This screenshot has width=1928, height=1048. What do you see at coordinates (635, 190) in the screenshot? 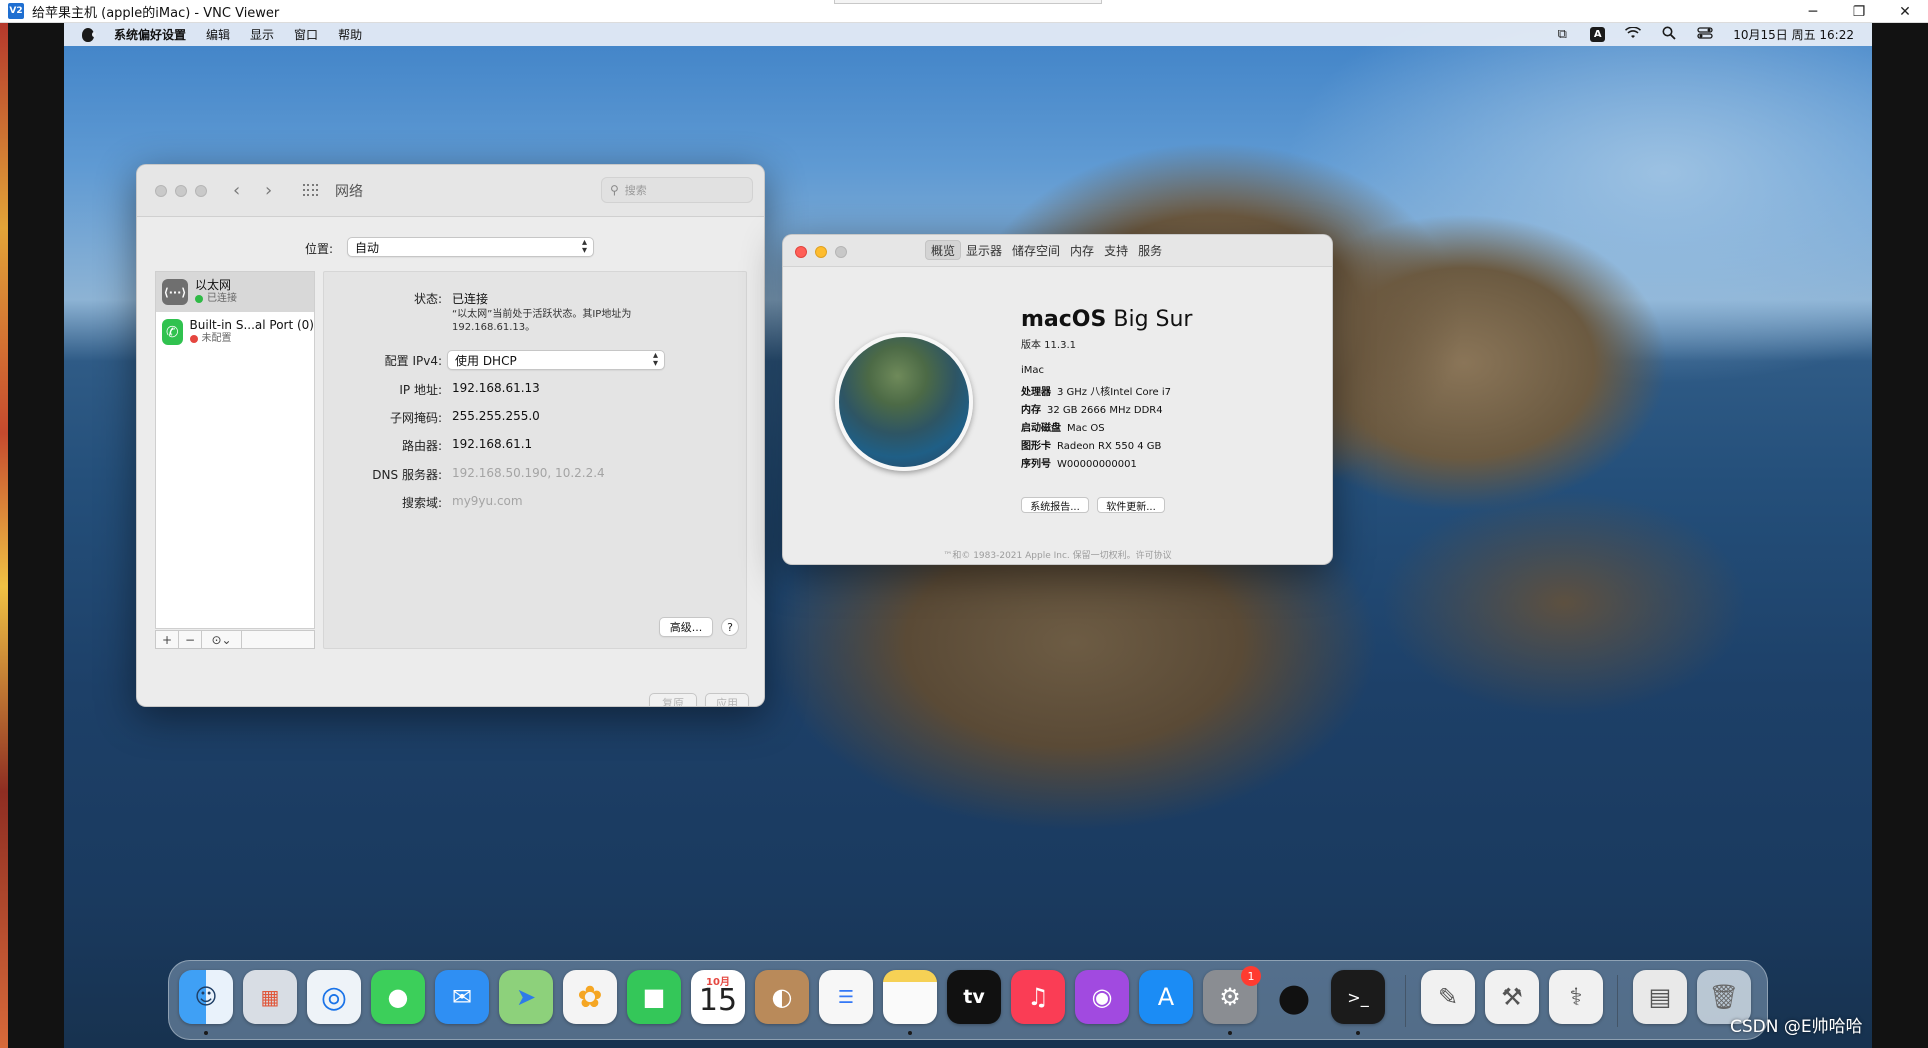
I see `search-placeholder: 搜索` at bounding box center [635, 190].